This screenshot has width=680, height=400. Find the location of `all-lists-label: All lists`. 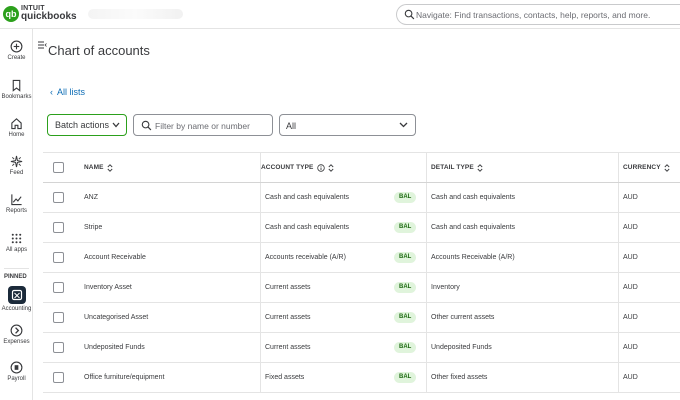

all-lists-label: All lists is located at coordinates (71, 92).